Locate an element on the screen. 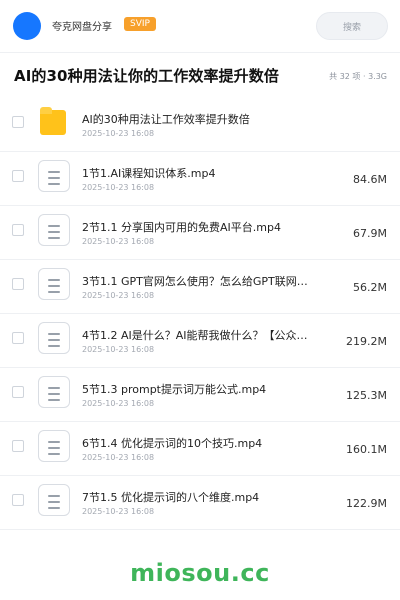 This screenshot has height=600, width=400. page-title: AI的30种用法让你的工作效率提升数倍 is located at coordinates (146, 76).